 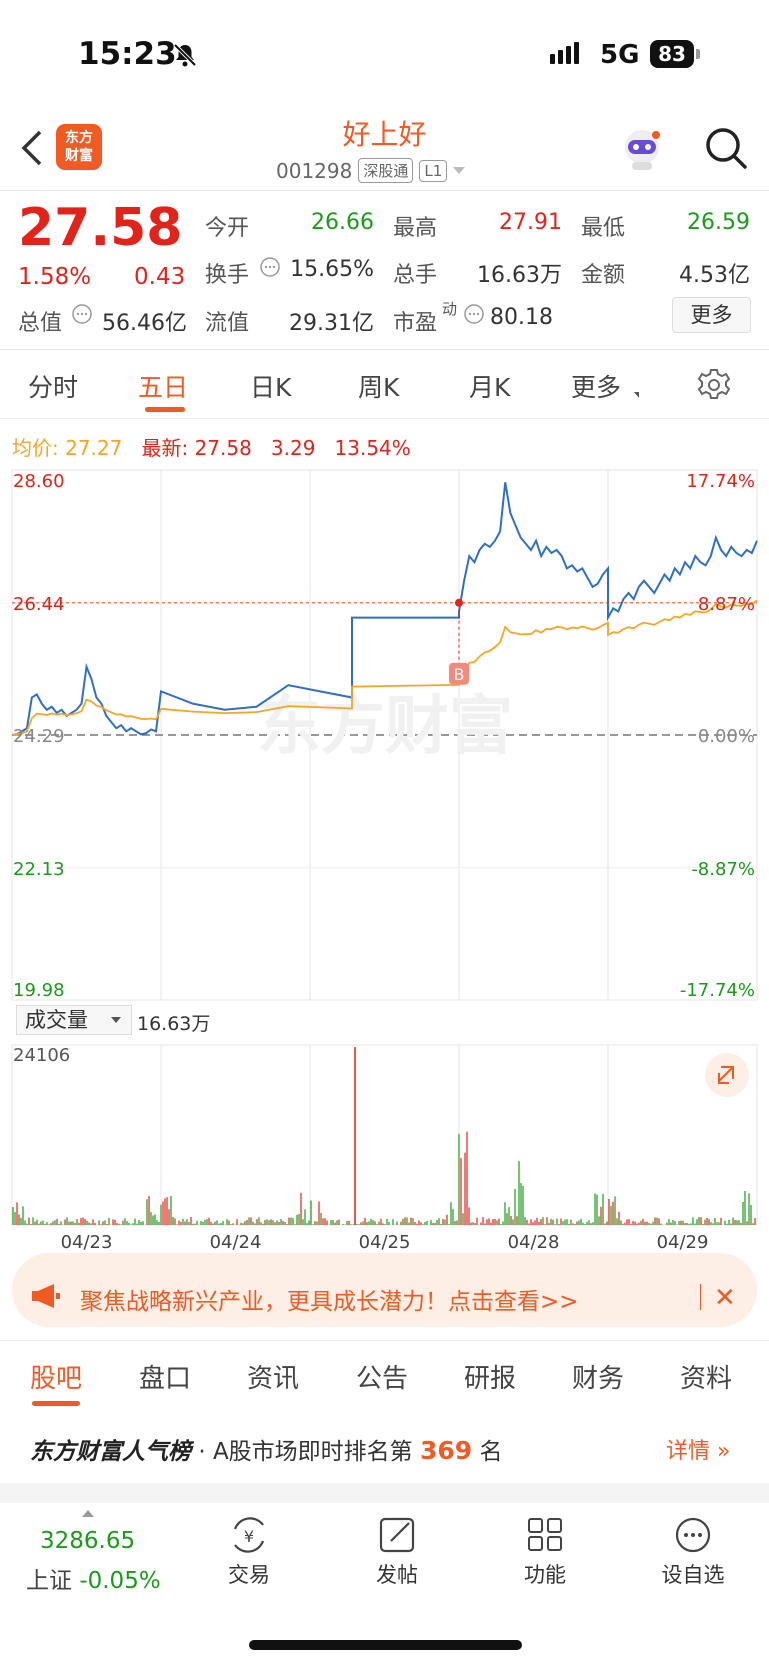 I want to click on pe-label: 市盈, so click(x=415, y=323).